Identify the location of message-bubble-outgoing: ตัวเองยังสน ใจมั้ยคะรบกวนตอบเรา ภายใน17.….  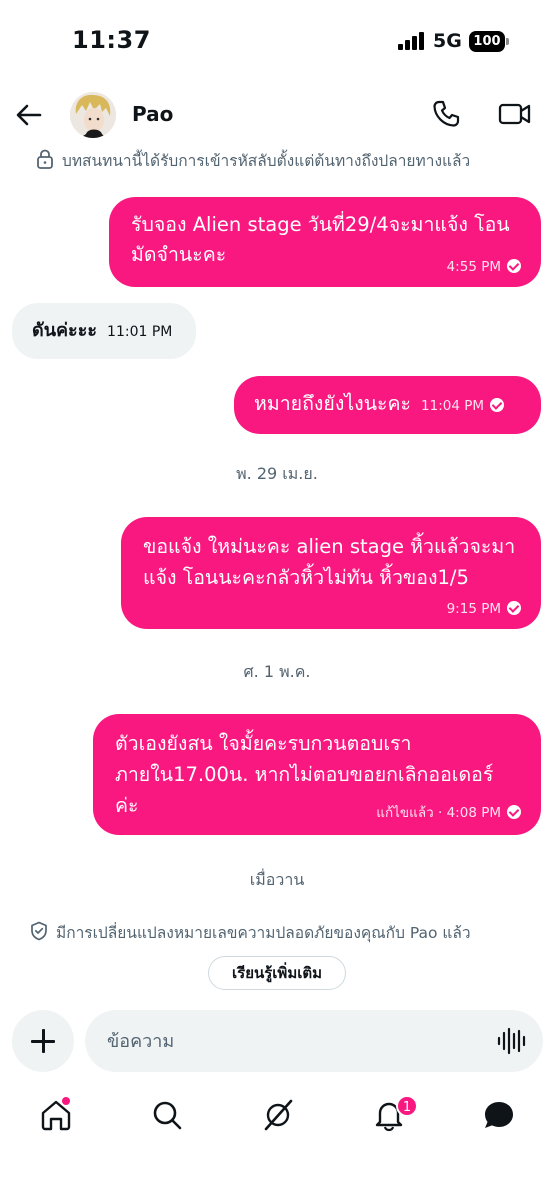
(317, 774).